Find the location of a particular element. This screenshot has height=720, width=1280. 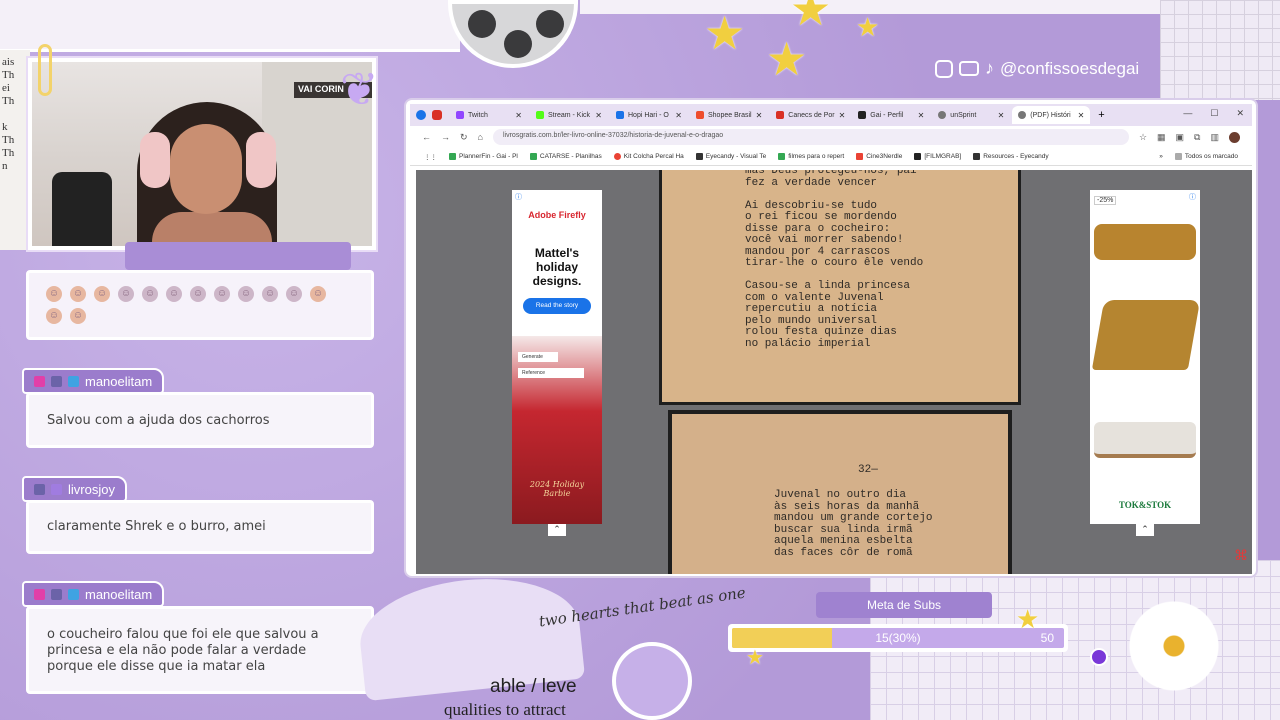

bookmark-item: CATARSE - Planilhas is located at coordinates (565, 156).